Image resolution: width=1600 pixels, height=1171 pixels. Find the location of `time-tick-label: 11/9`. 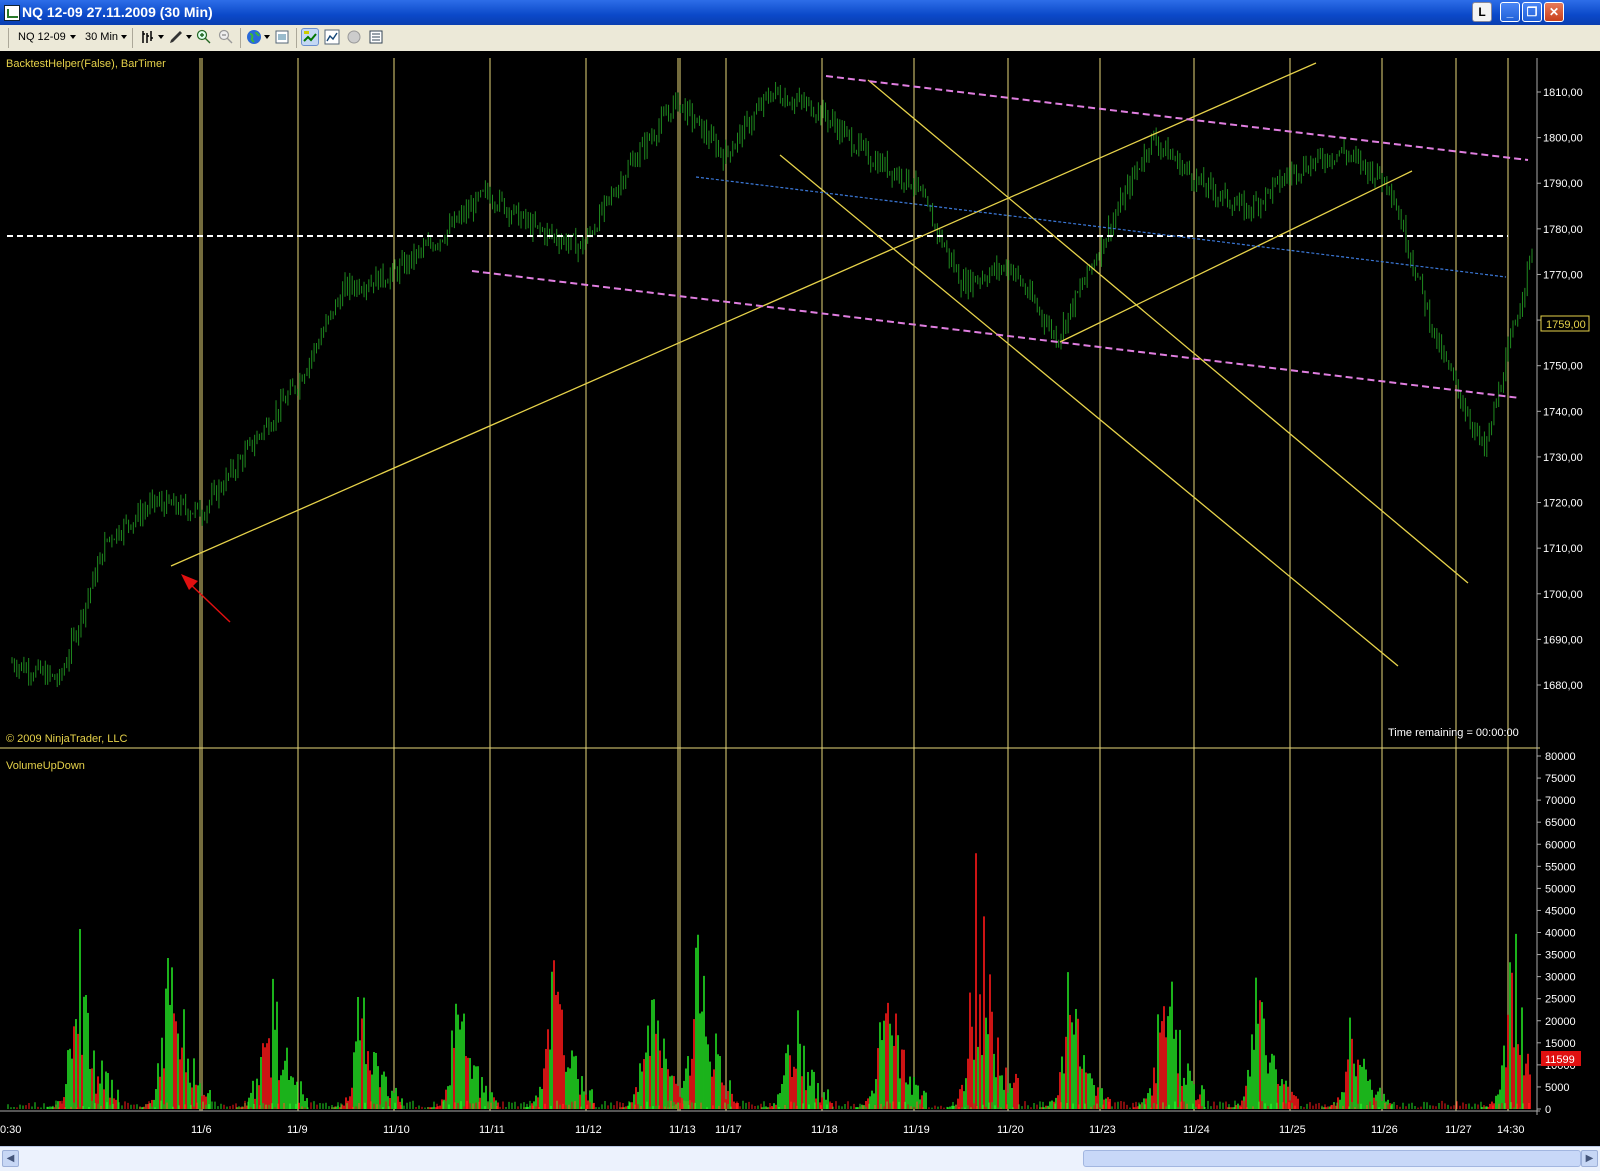

time-tick-label: 11/9 is located at coordinates (297, 1130).